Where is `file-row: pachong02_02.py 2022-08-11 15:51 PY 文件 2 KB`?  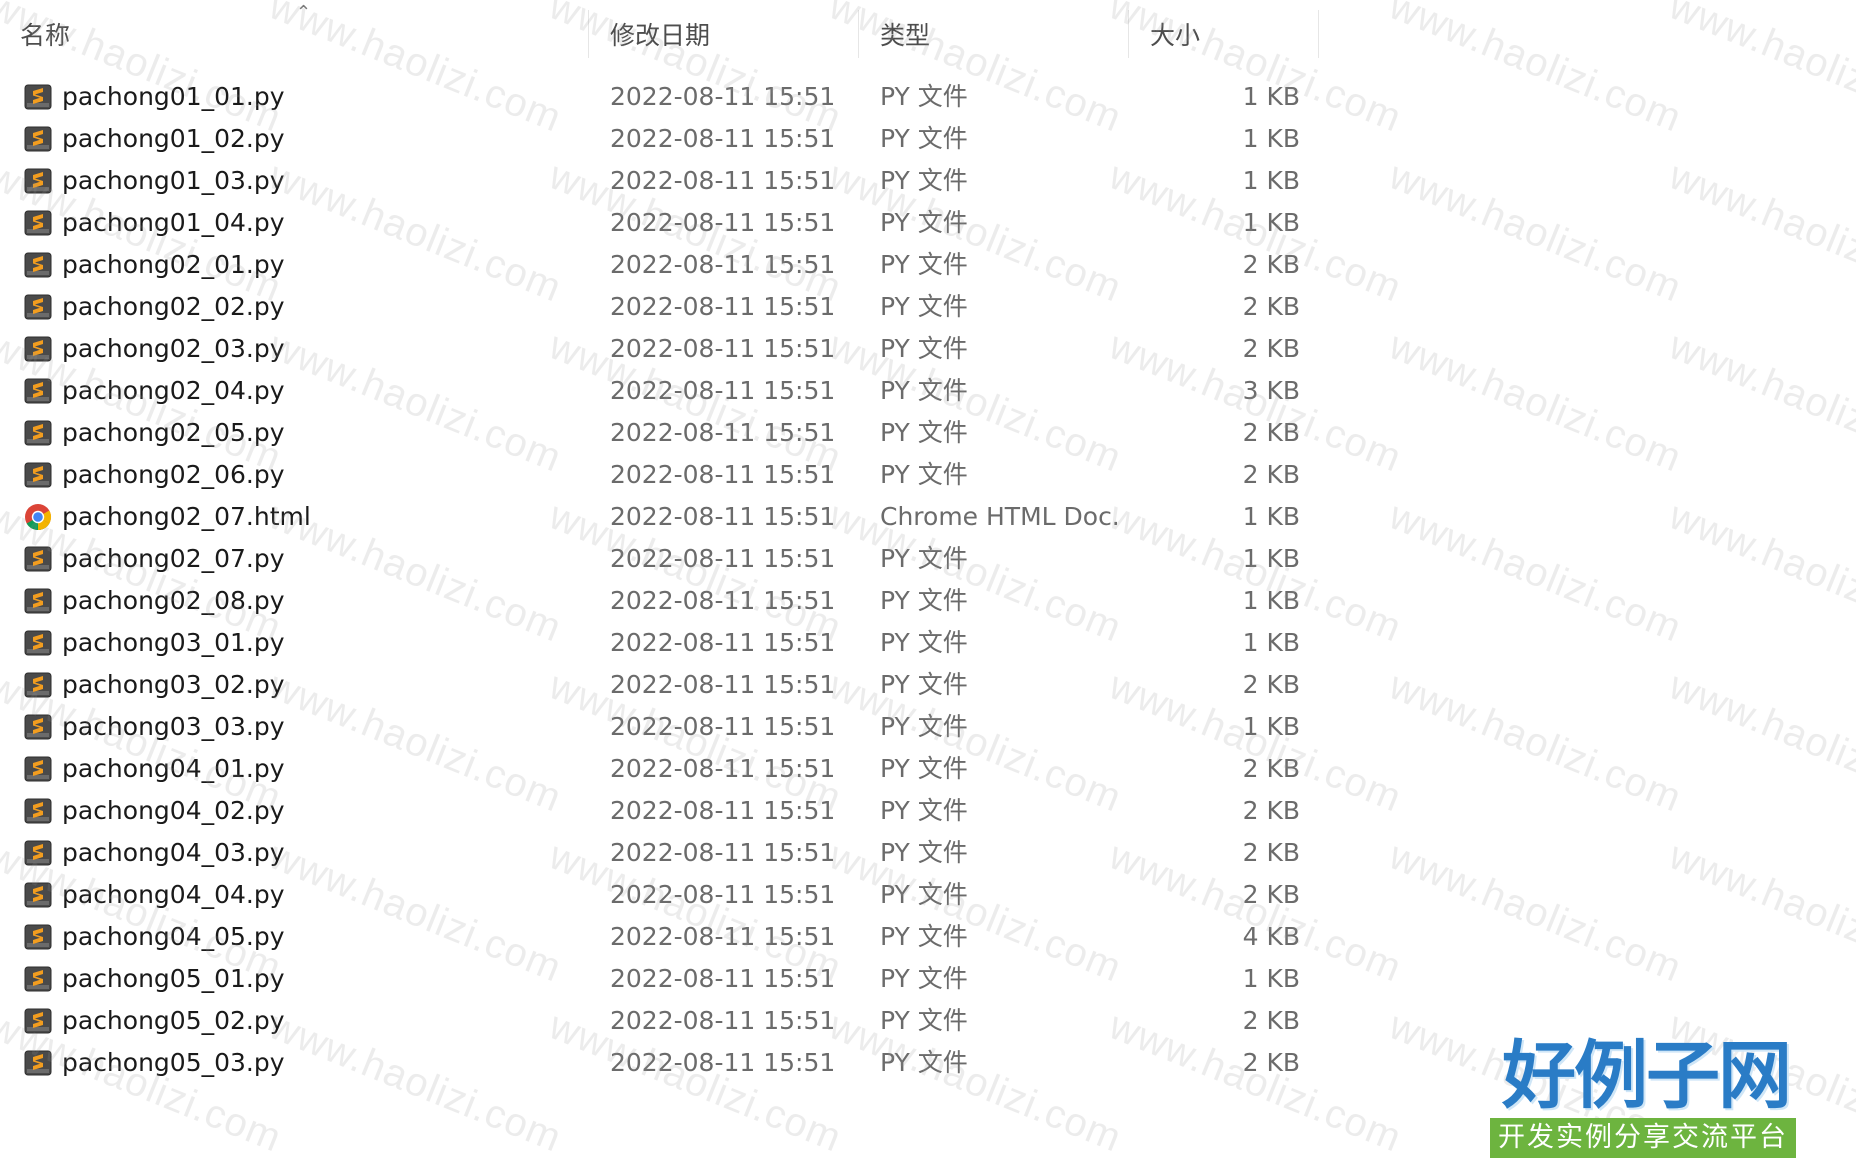 file-row: pachong02_02.py 2022-08-11 15:51 PY 文件 2 KB is located at coordinates (665, 307).